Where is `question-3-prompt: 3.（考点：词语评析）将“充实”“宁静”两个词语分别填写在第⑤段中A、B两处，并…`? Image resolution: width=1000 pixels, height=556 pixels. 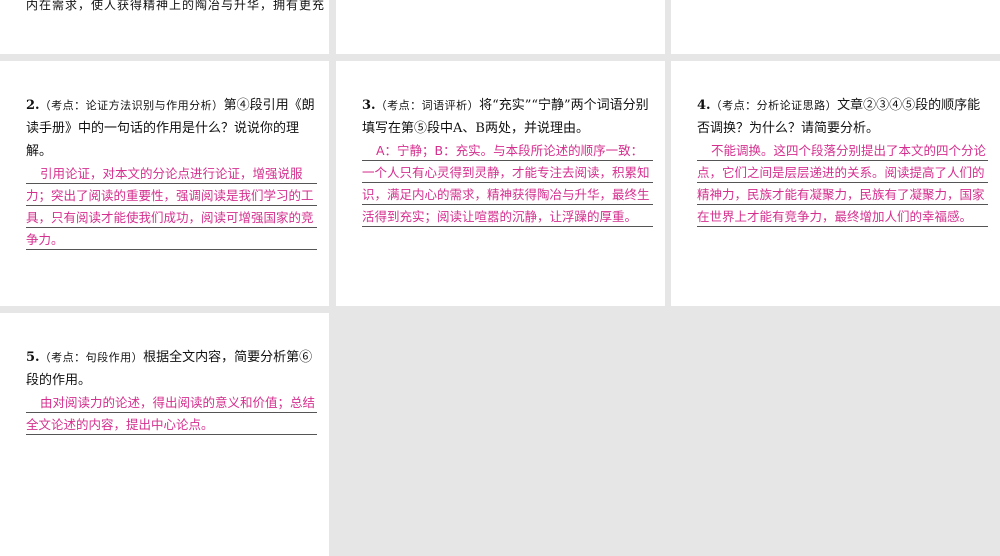 question-3-prompt: 3.（考点：词语评析）将“充实”“宁静”两个词语分别填写在第⑤段中A、B两处，并… is located at coordinates (507, 117).